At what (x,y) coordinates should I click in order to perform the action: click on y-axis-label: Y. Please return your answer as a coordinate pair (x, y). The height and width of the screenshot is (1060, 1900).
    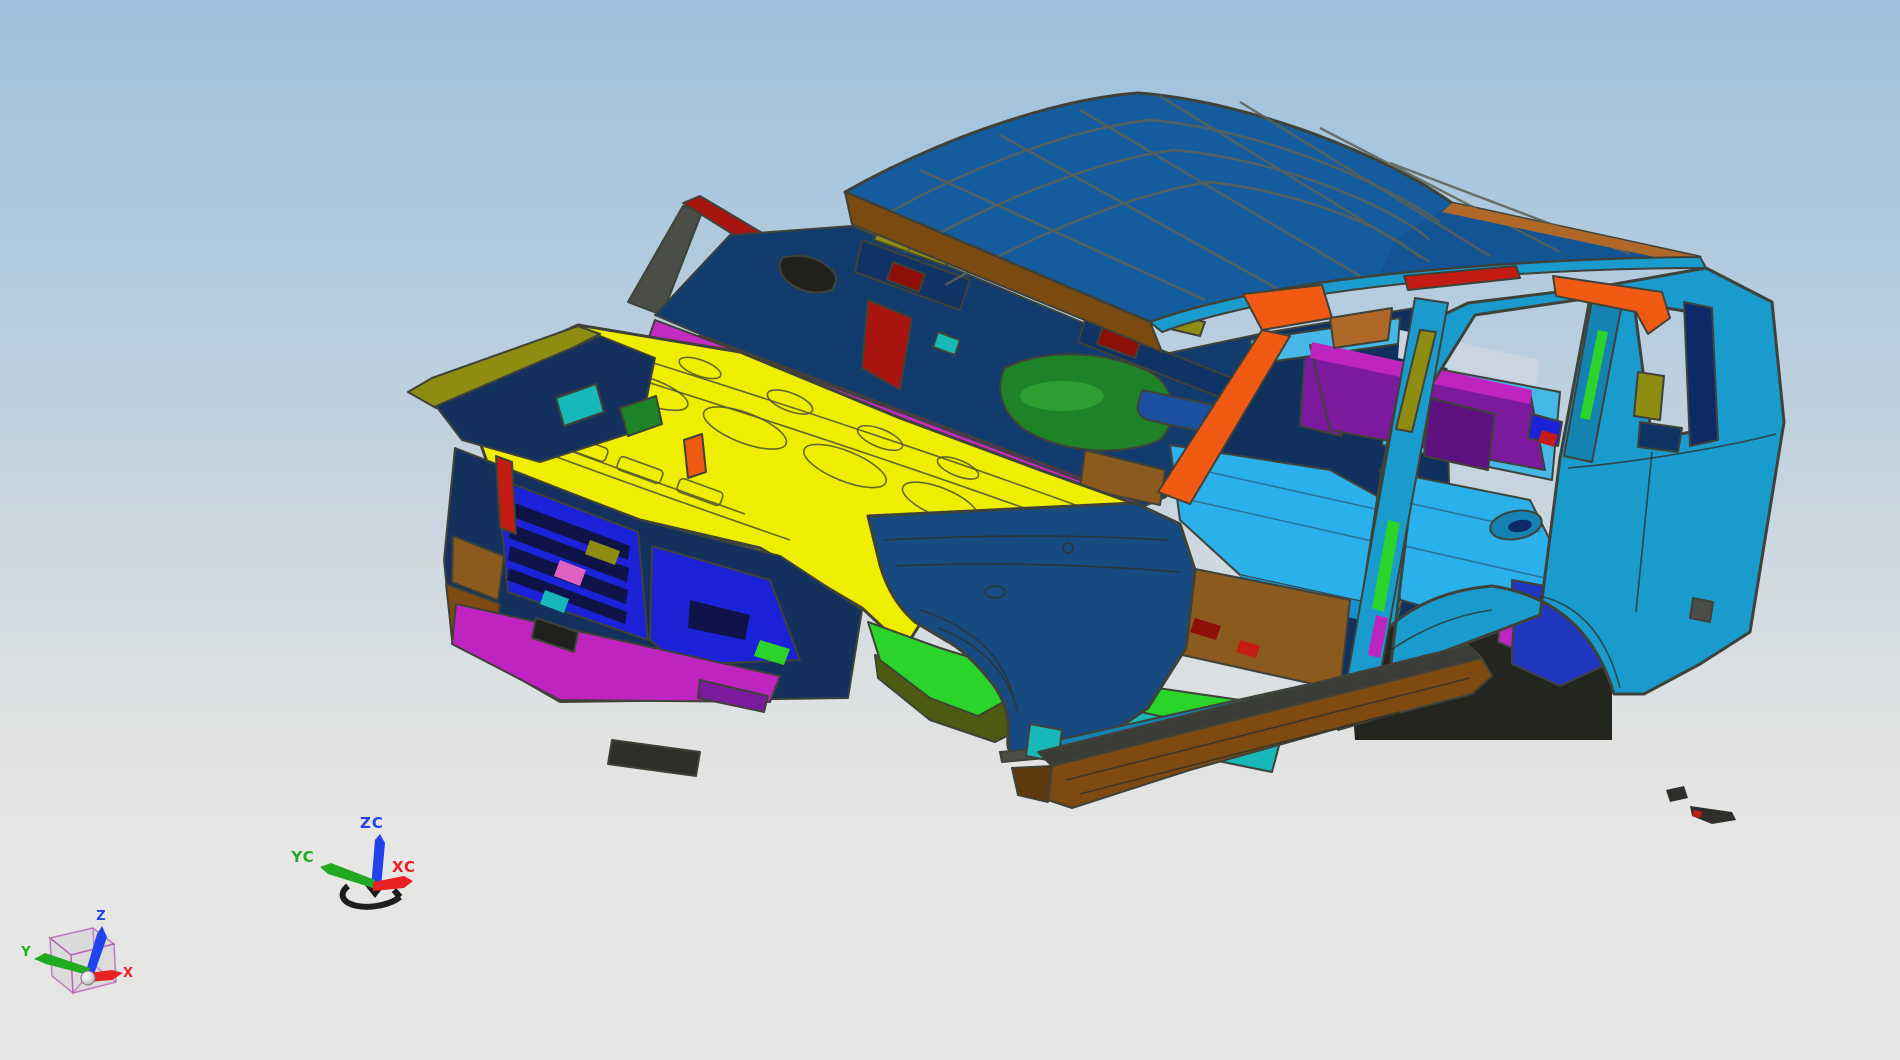
    Looking at the image, I should click on (25, 952).